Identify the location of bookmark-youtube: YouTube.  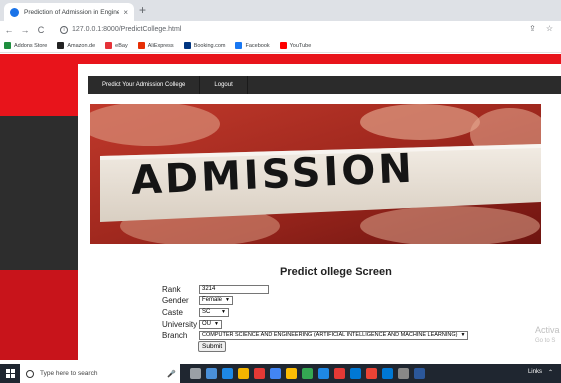
(295, 45).